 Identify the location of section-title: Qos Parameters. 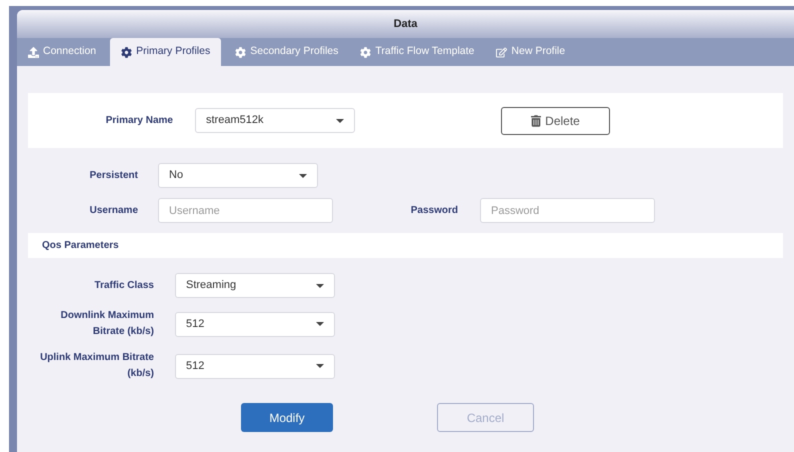
(80, 246).